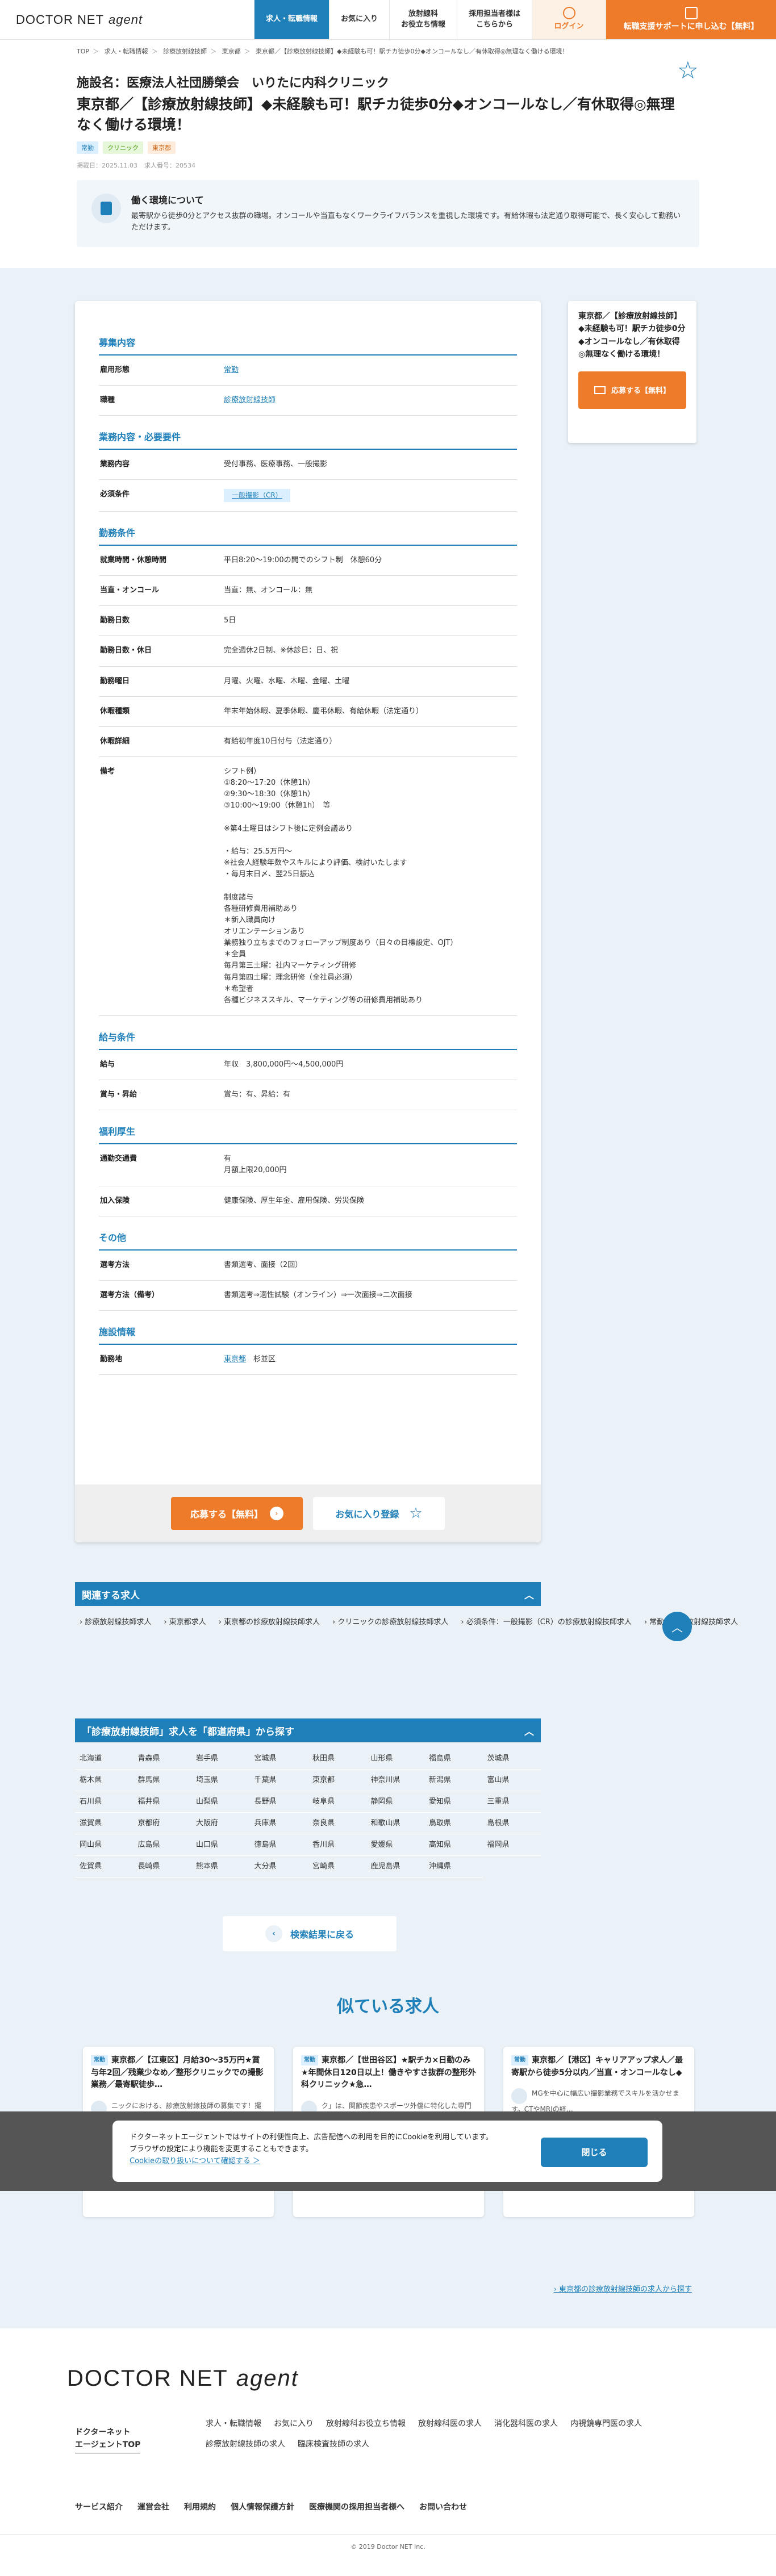 This screenshot has width=776, height=2576. What do you see at coordinates (606, 2424) in the screenshot?
I see `footer-link: 内視鏡専門医の求人` at bounding box center [606, 2424].